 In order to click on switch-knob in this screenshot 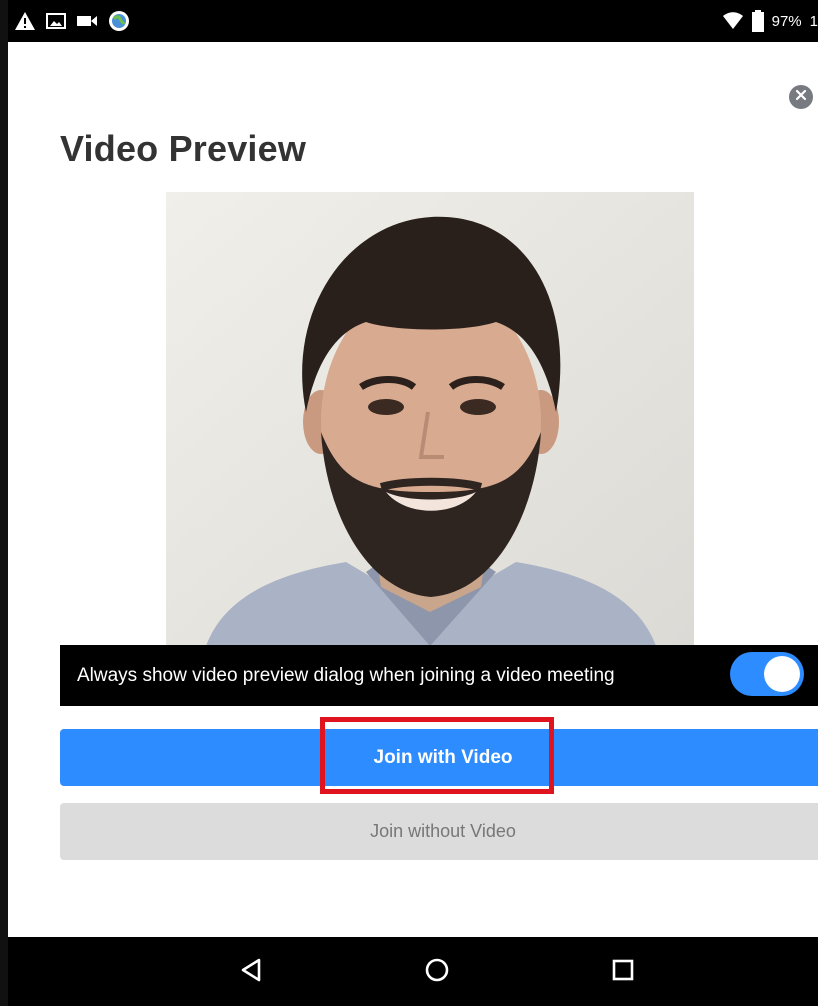, I will do `click(782, 674)`.